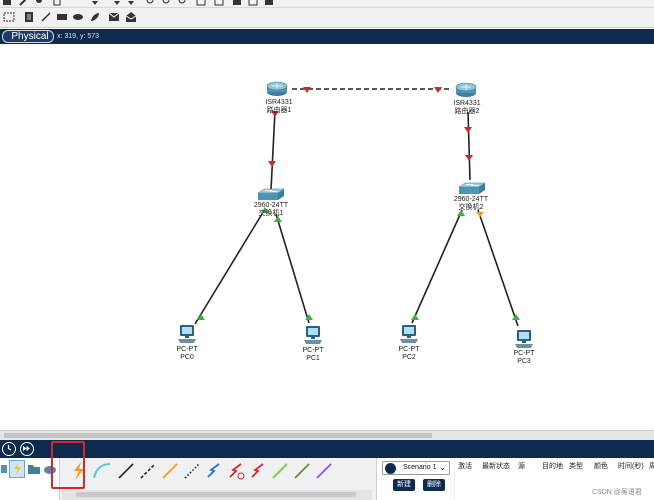 This screenshot has width=654, height=500. Describe the element at coordinates (269, 3) in the screenshot. I see `info-icon` at that location.